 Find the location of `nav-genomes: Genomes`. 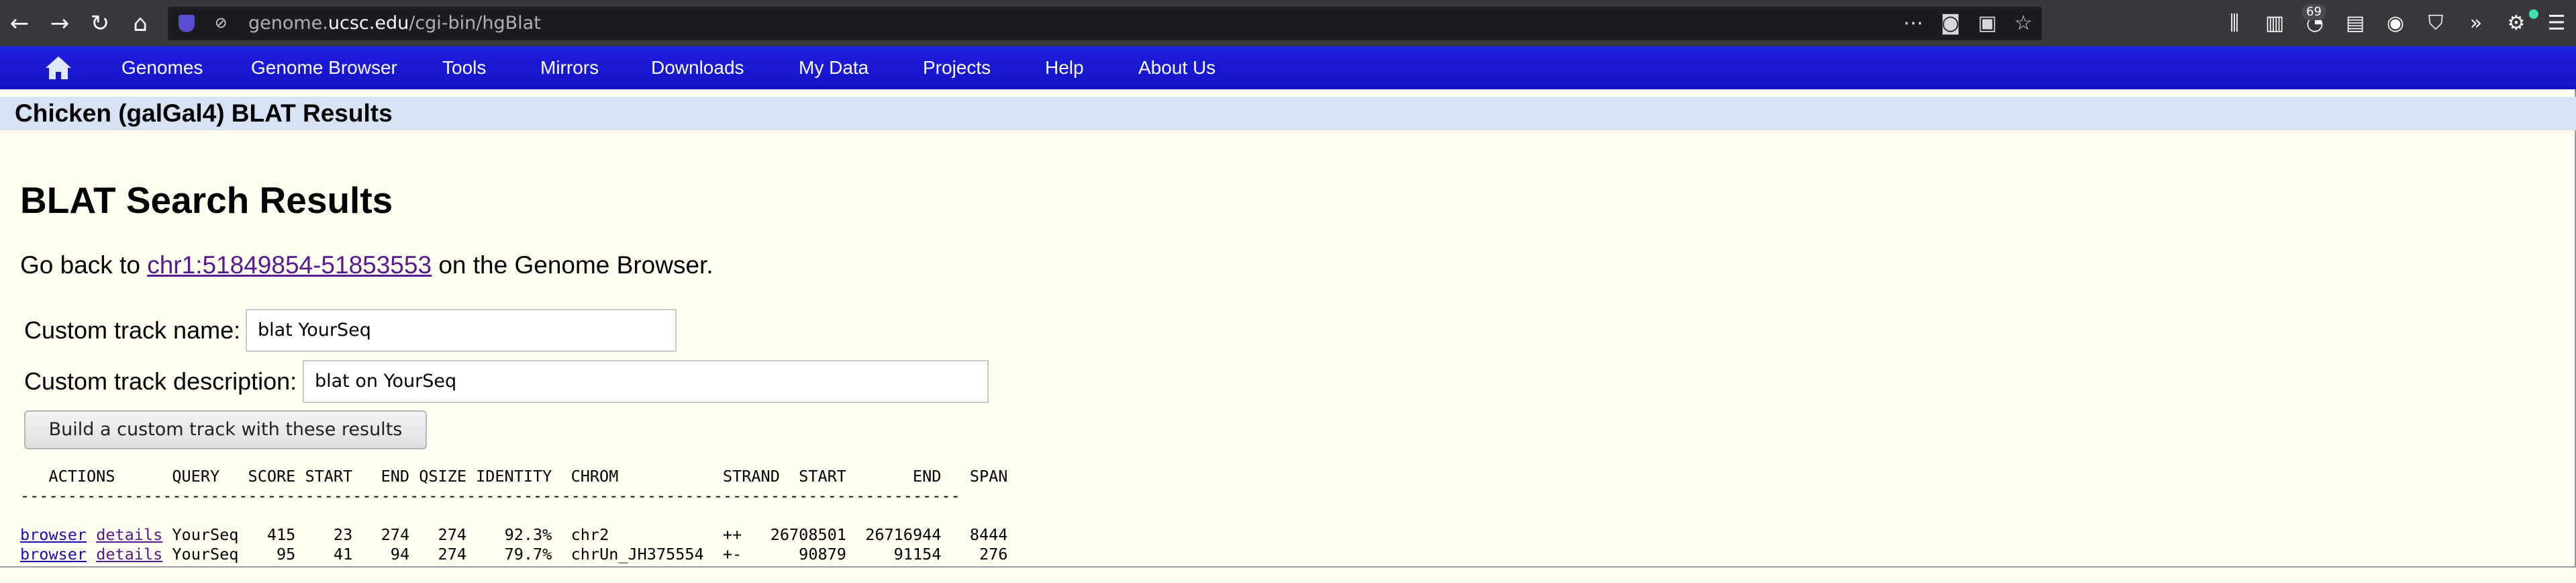

nav-genomes: Genomes is located at coordinates (162, 67).